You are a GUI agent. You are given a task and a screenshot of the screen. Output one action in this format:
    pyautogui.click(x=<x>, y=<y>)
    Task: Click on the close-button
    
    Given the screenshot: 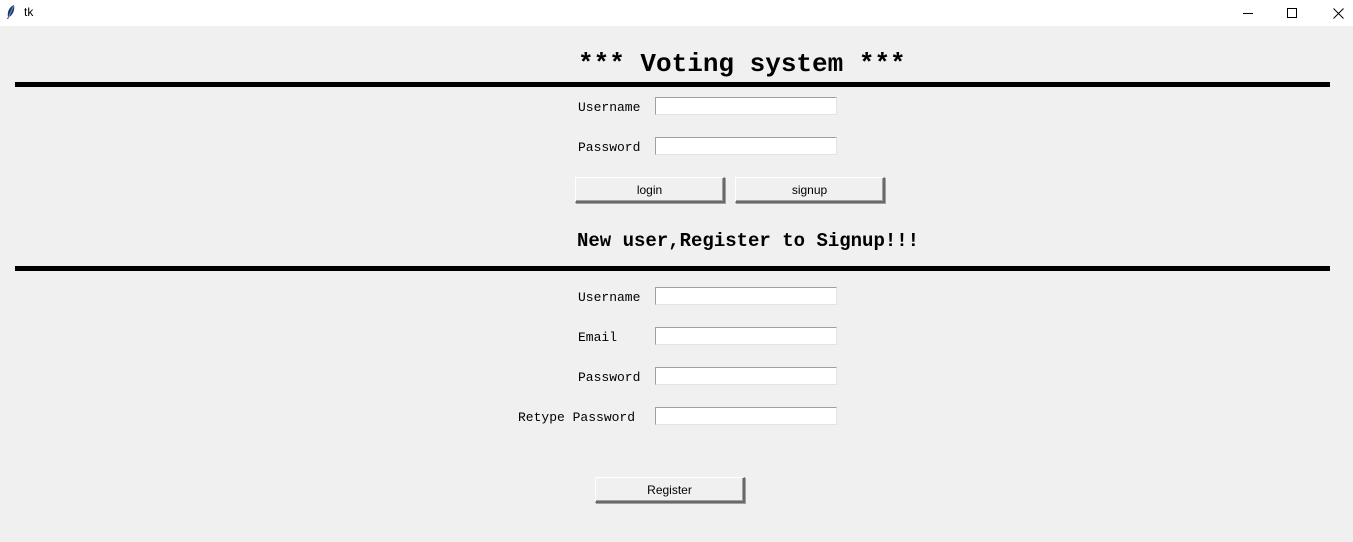 What is the action you would take?
    pyautogui.click(x=1334, y=13)
    